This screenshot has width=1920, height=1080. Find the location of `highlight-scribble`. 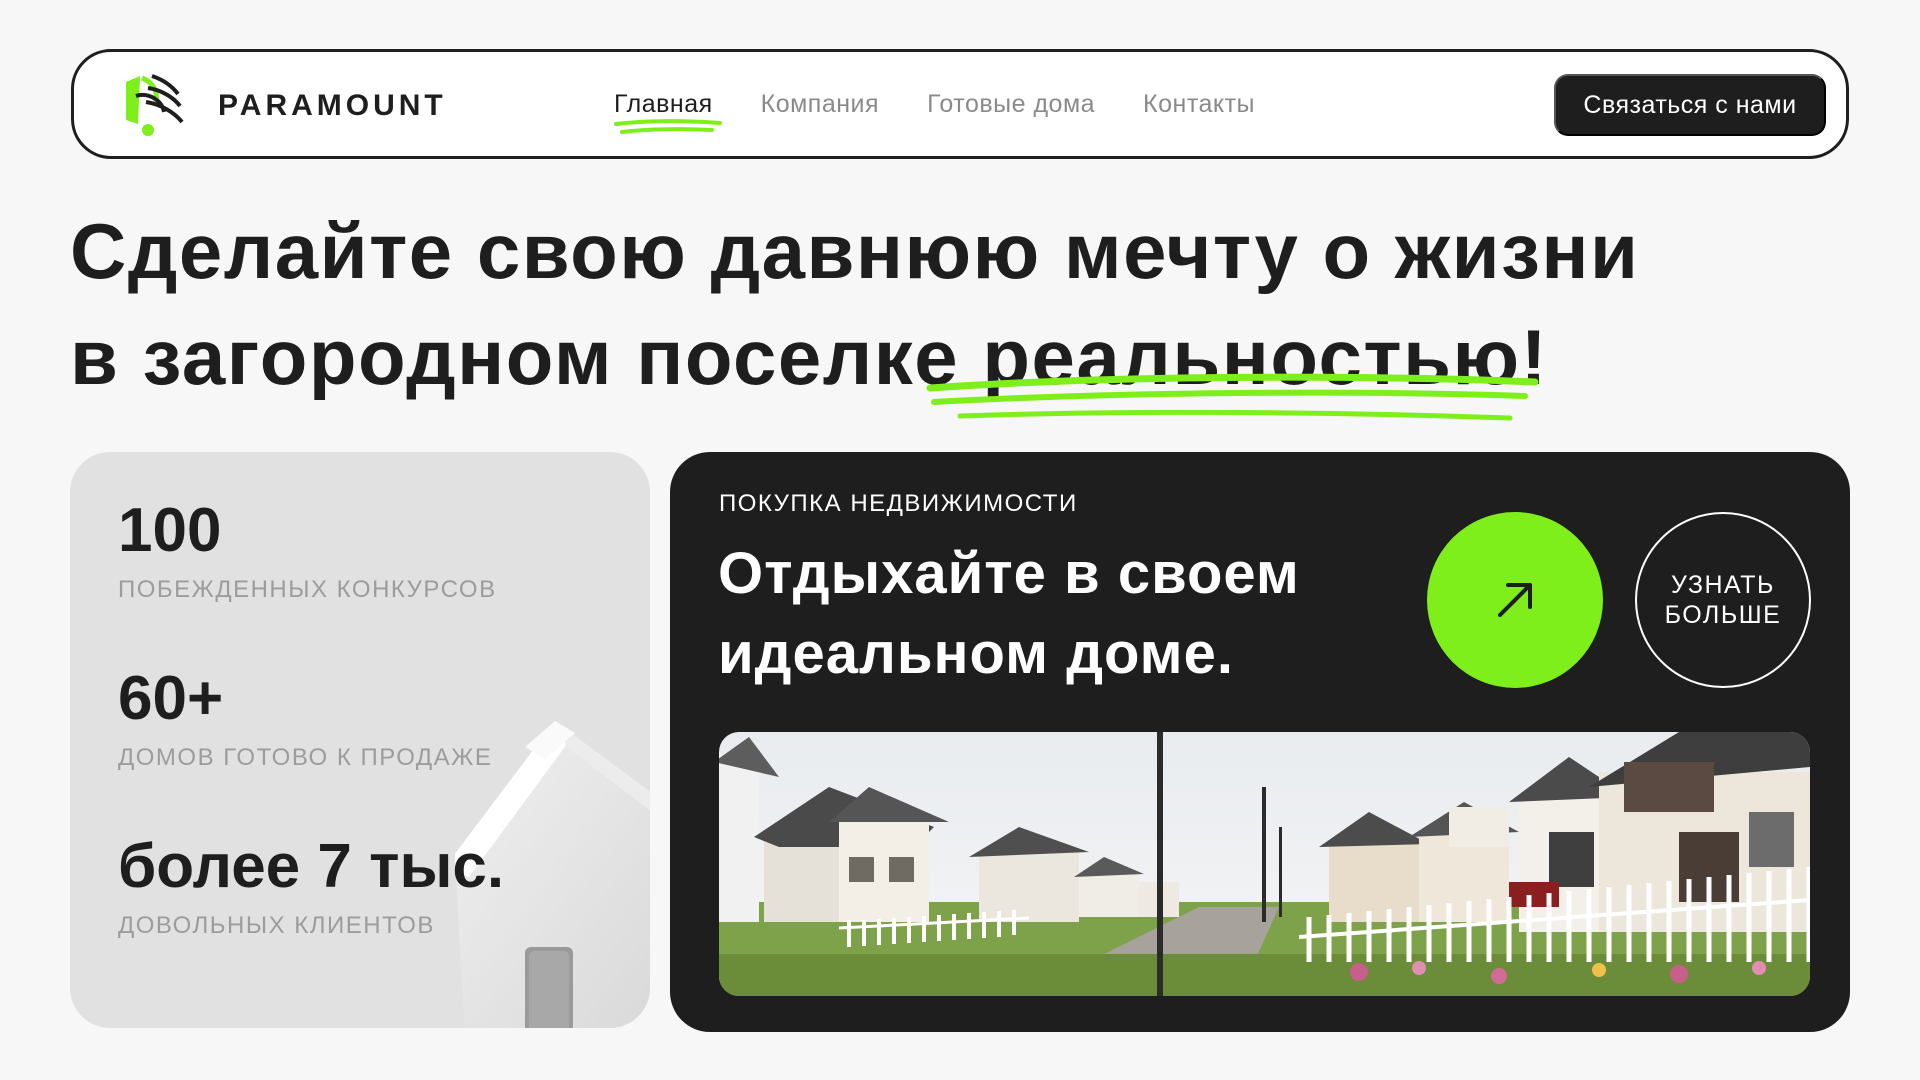

highlight-scribble is located at coordinates (1232, 397).